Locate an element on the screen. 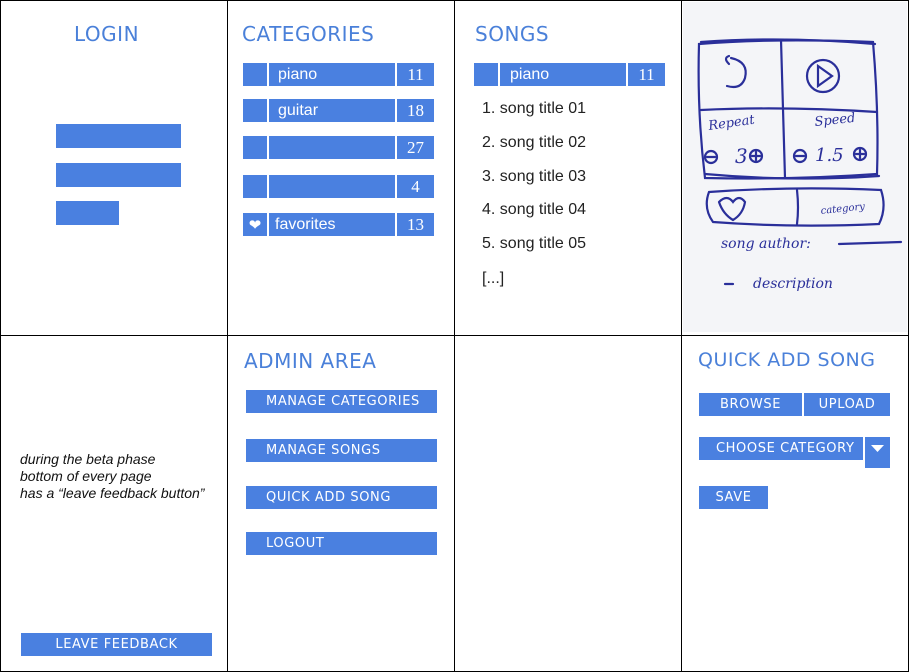 The width and height of the screenshot is (909, 672). categories-title: CATEGORIES is located at coordinates (308, 34).